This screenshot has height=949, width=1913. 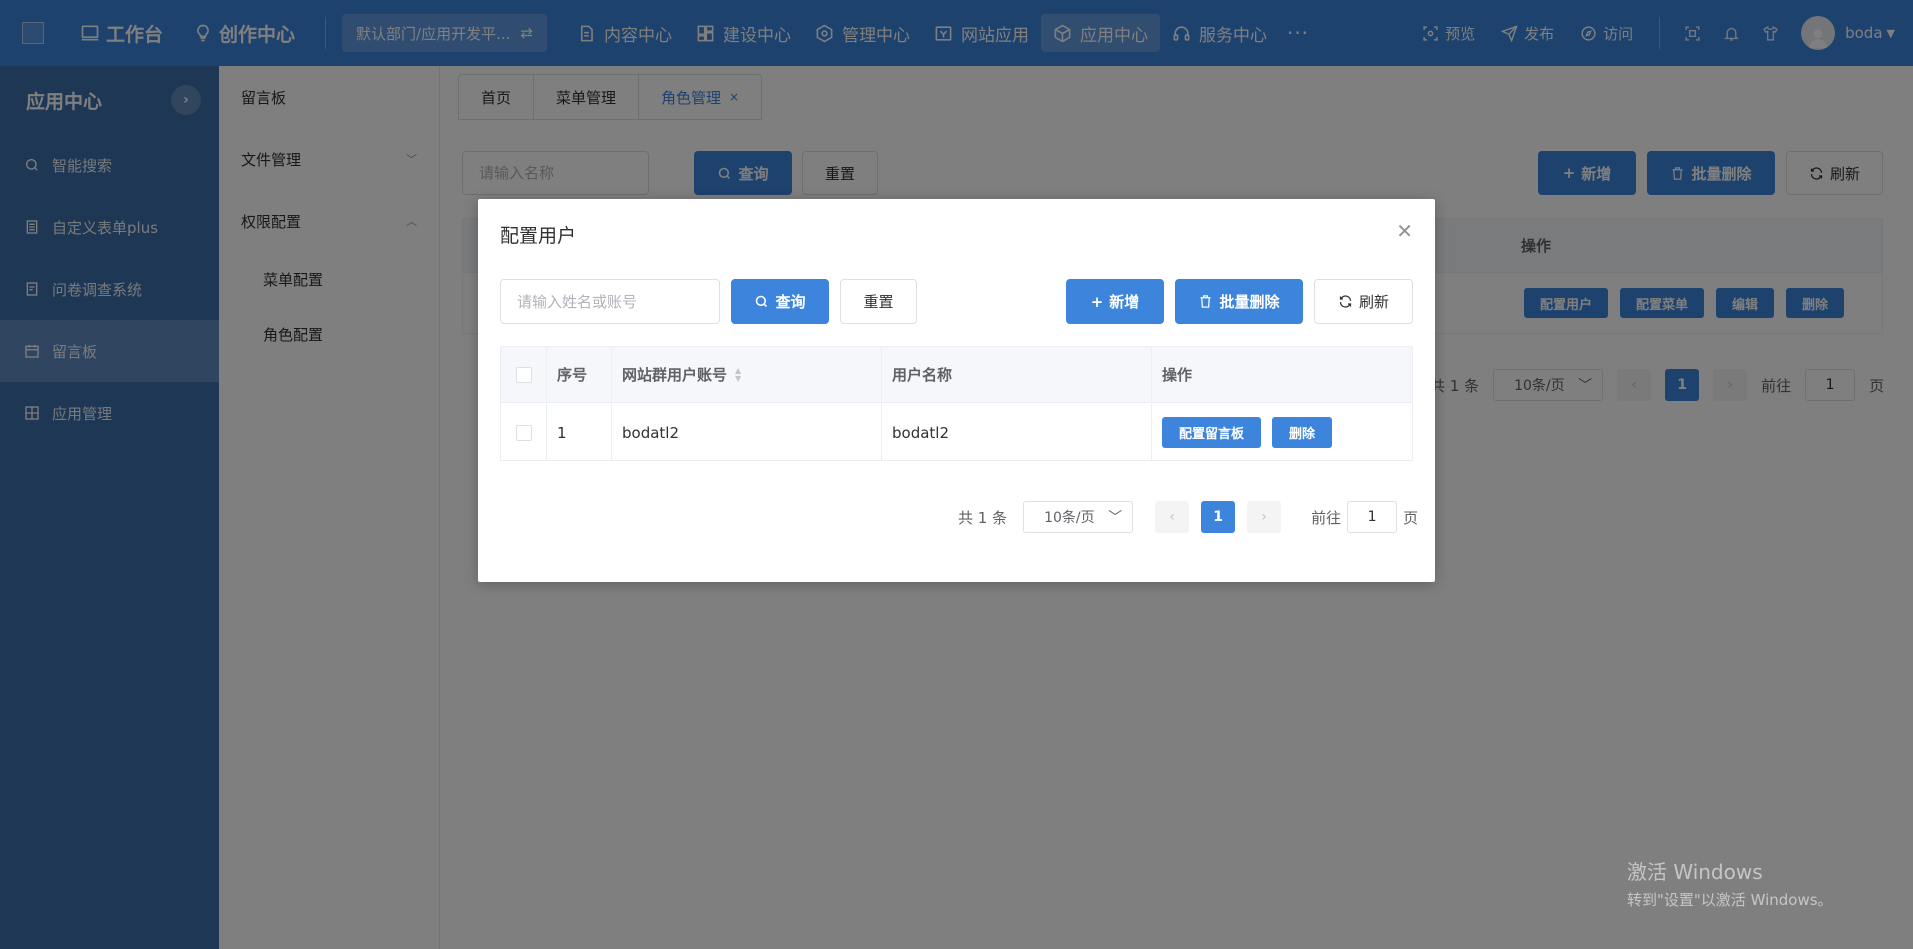 I want to click on page-size-select: 10条/页 ﹀, so click(x=1078, y=517).